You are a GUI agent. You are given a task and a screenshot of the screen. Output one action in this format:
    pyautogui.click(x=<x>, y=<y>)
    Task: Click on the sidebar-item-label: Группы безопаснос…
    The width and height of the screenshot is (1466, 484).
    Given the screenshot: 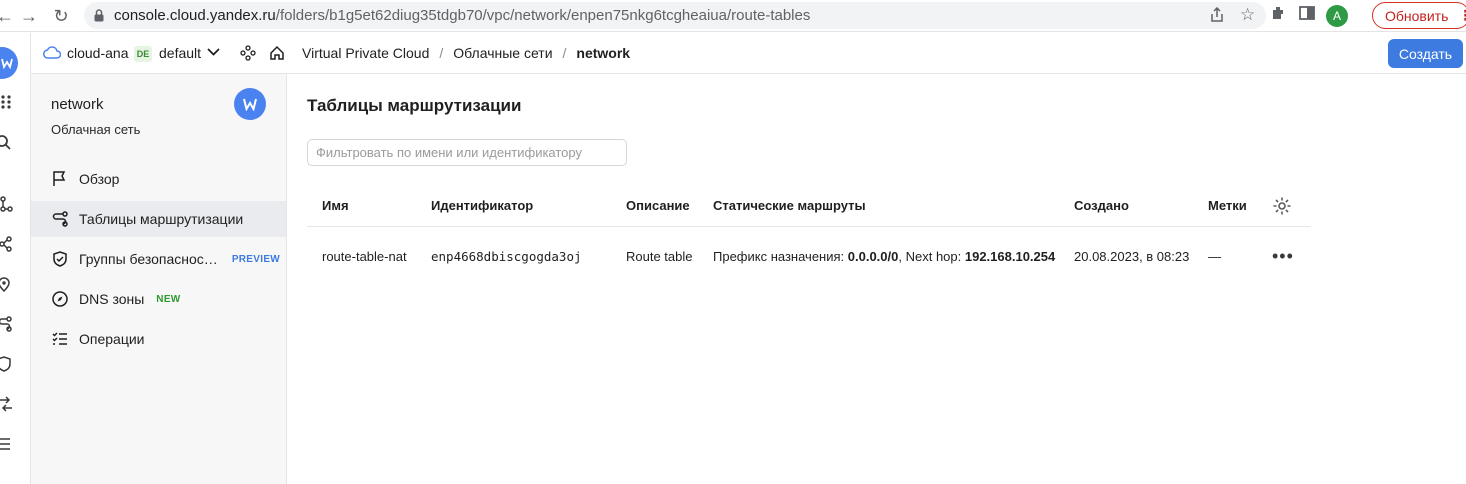 What is the action you would take?
    pyautogui.click(x=148, y=259)
    